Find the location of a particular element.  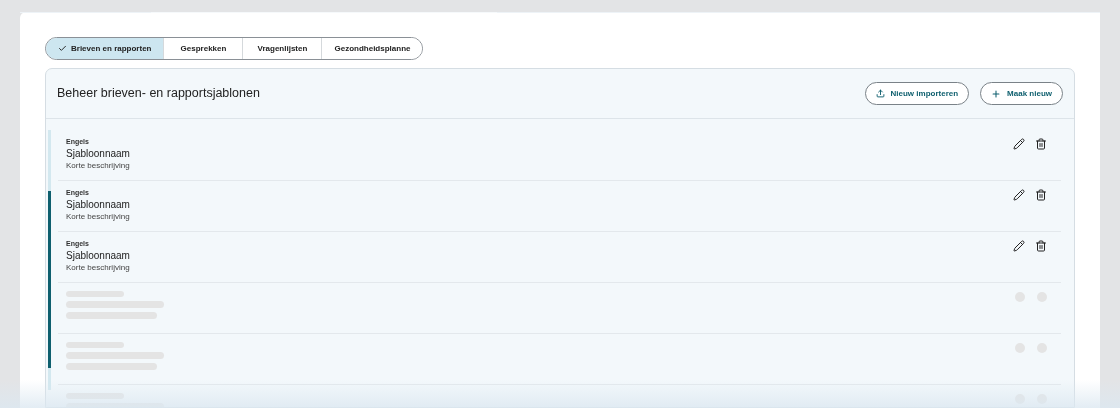

create-button: Maak nieuw is located at coordinates (1021, 93).